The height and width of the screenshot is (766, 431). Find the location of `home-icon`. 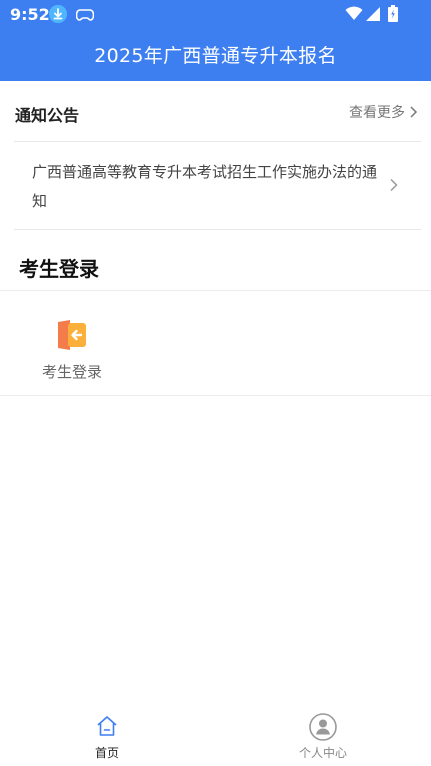

home-icon is located at coordinates (107, 726).